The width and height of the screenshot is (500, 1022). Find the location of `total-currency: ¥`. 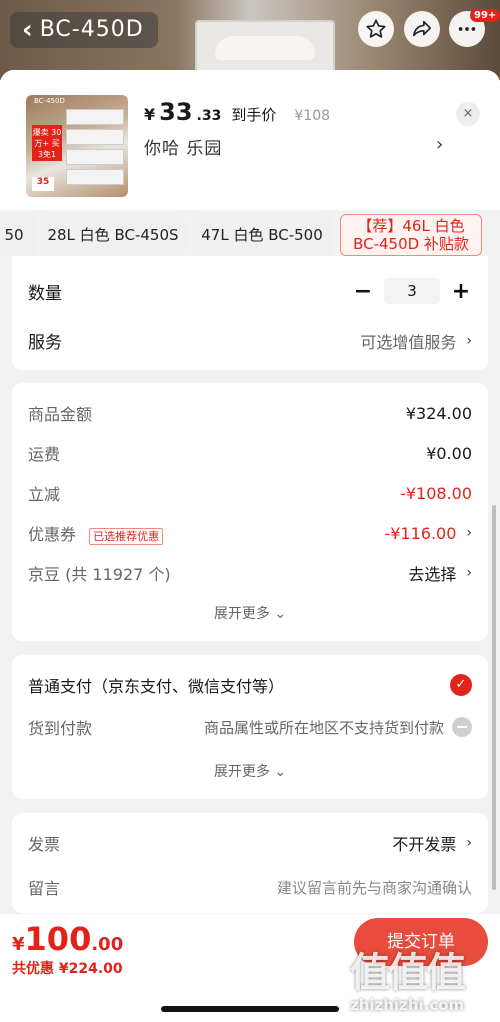

total-currency: ¥ is located at coordinates (18, 944).